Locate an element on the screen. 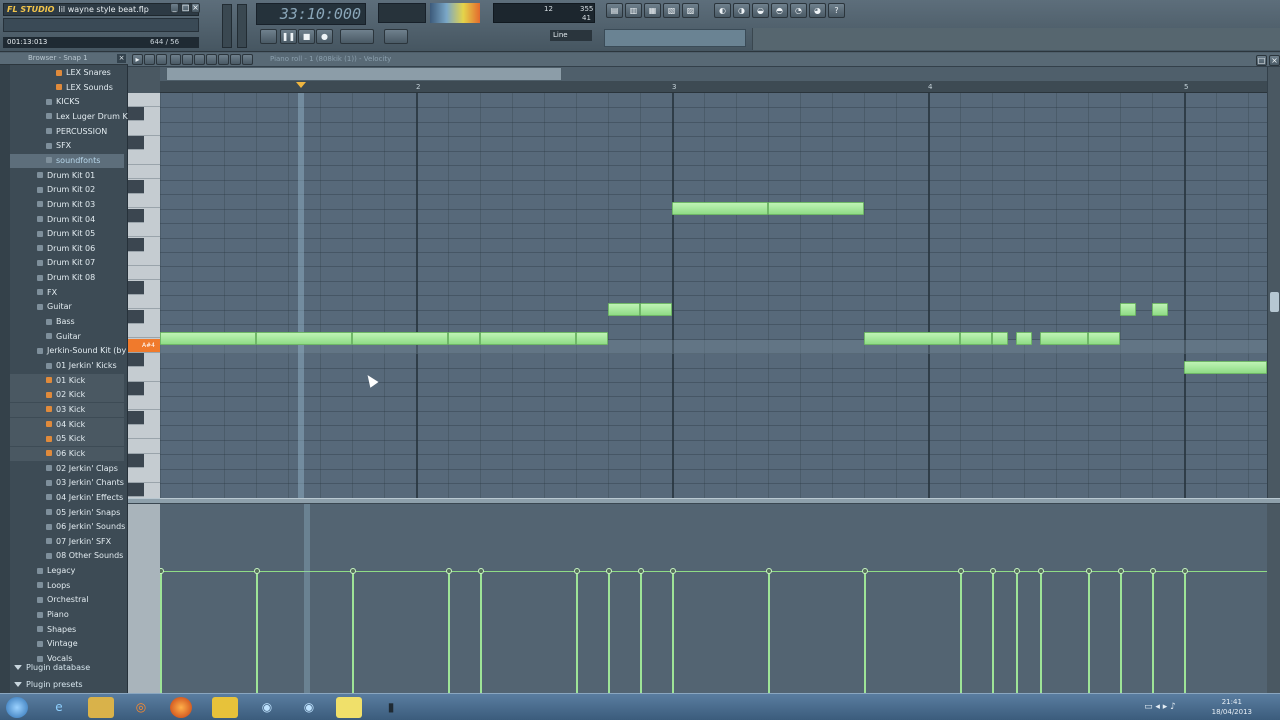  browser-item: Drum Kit 07 is located at coordinates (67, 263).